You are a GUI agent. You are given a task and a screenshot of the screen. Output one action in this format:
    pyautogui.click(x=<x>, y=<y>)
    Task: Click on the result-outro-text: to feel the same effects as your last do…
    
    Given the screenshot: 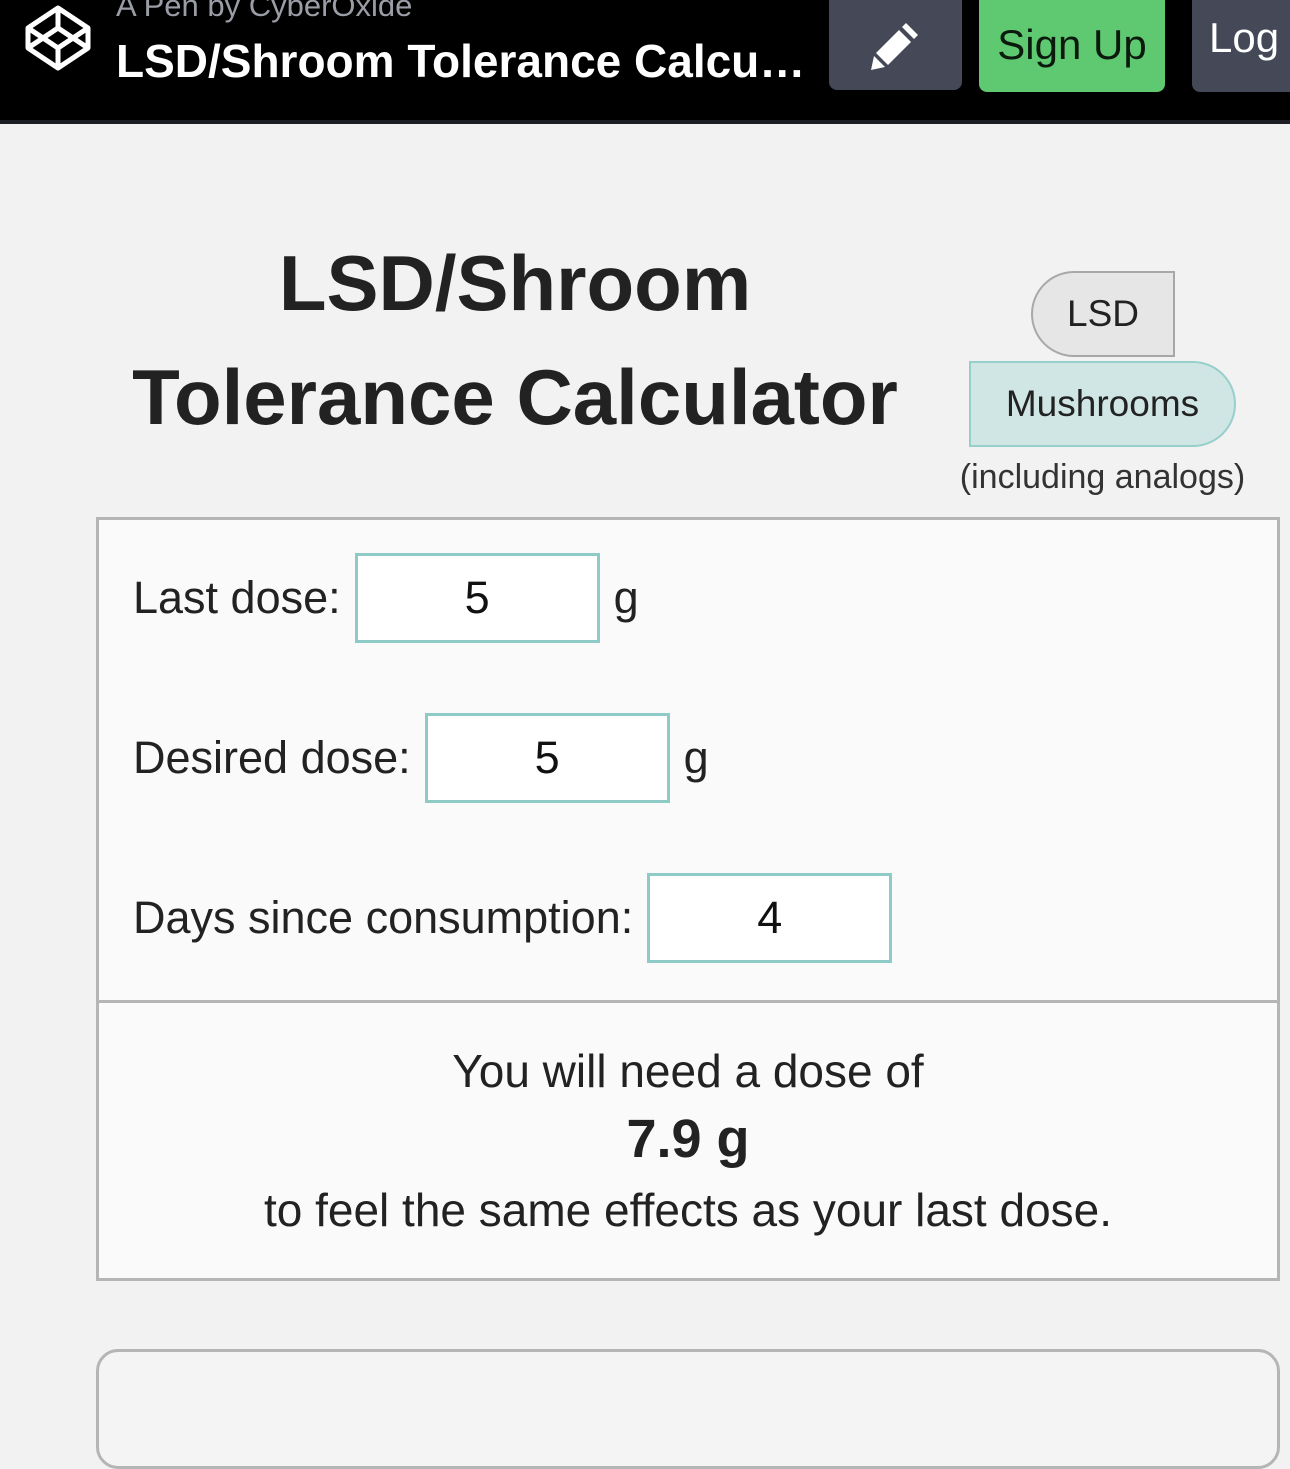 What is the action you would take?
    pyautogui.click(x=688, y=1210)
    